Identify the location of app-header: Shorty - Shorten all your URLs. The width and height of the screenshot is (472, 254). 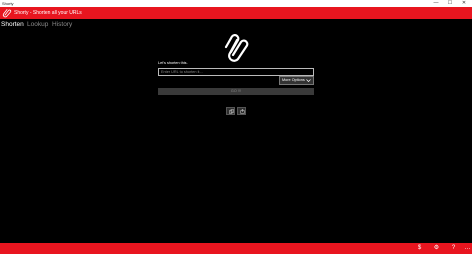
(236, 13).